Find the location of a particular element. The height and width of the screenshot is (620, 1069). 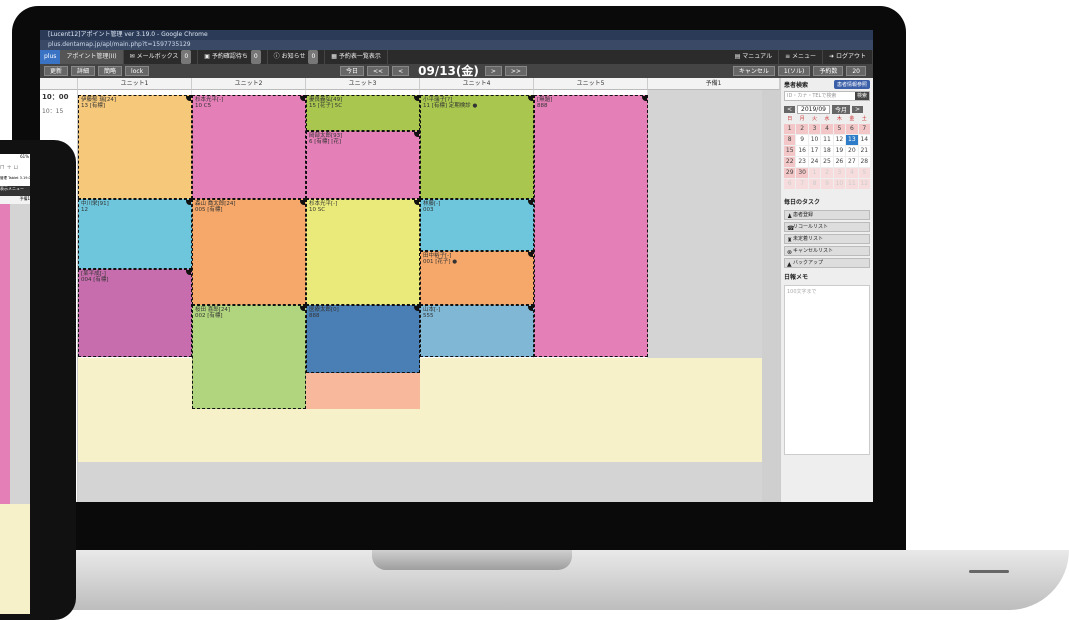

menu-manual: ▤ マニュアル is located at coordinates (754, 57).